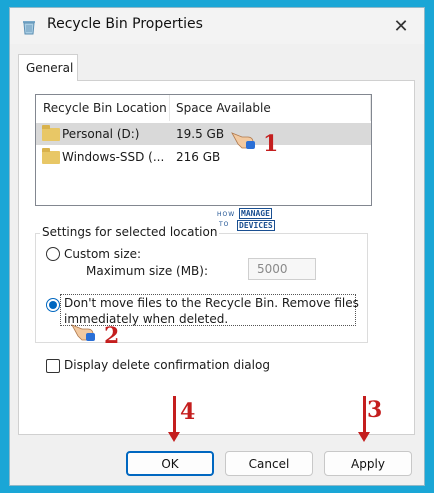 The image size is (434, 493). I want to click on tab-general-label: General, so click(50, 68).